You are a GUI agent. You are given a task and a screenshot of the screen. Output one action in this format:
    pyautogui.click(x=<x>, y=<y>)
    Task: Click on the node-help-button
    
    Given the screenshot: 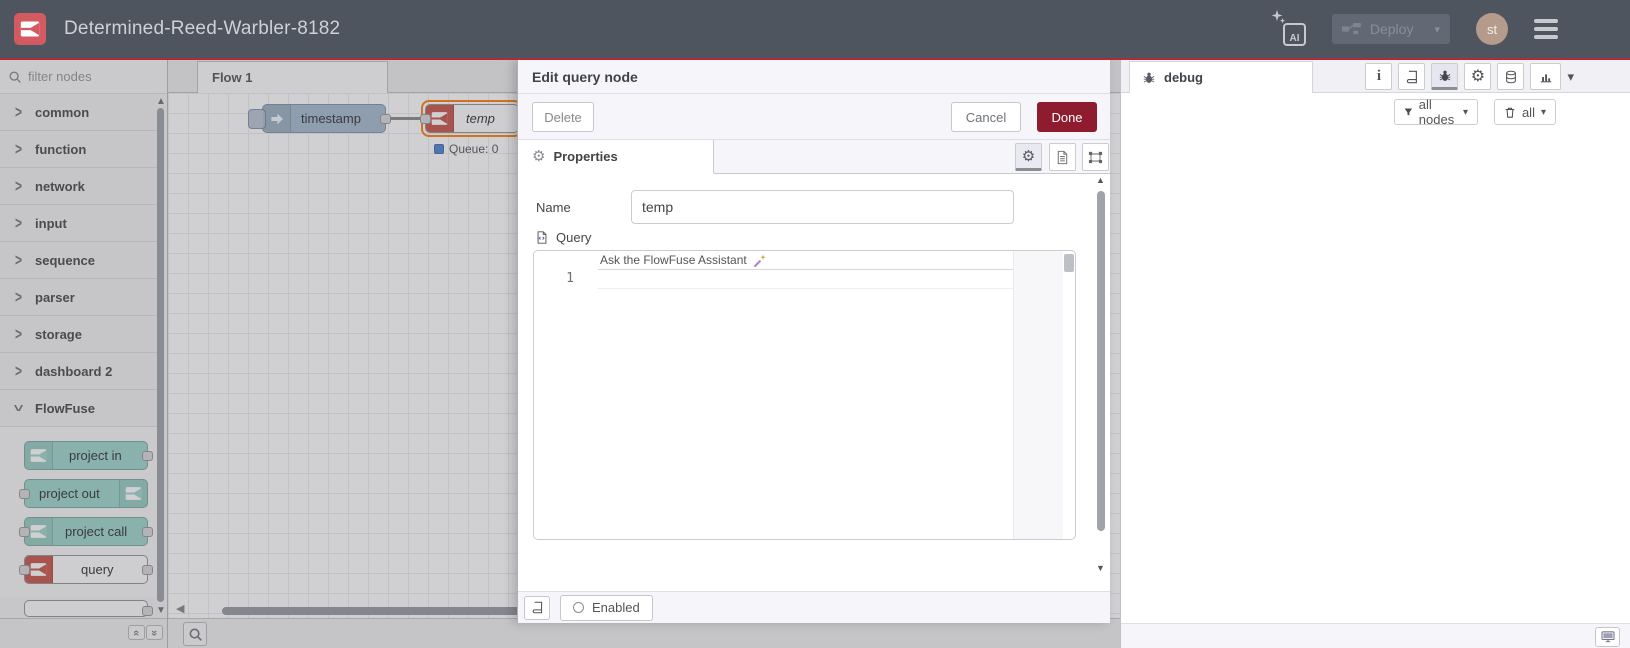 What is the action you would take?
    pyautogui.click(x=537, y=607)
    